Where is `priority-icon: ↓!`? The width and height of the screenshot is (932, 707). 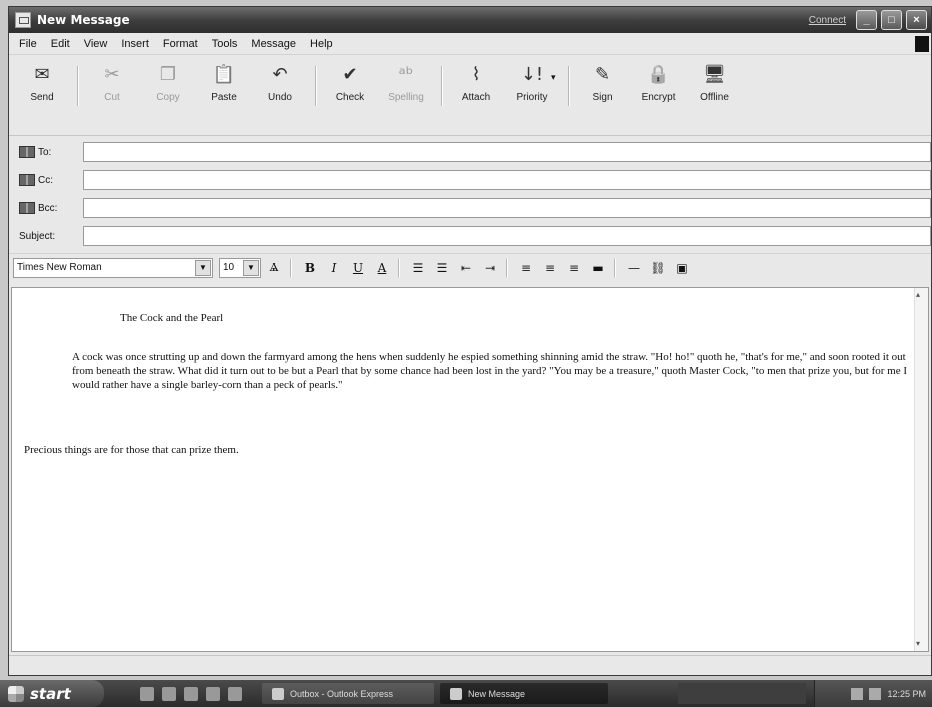
priority-icon: ↓! is located at coordinates (532, 74).